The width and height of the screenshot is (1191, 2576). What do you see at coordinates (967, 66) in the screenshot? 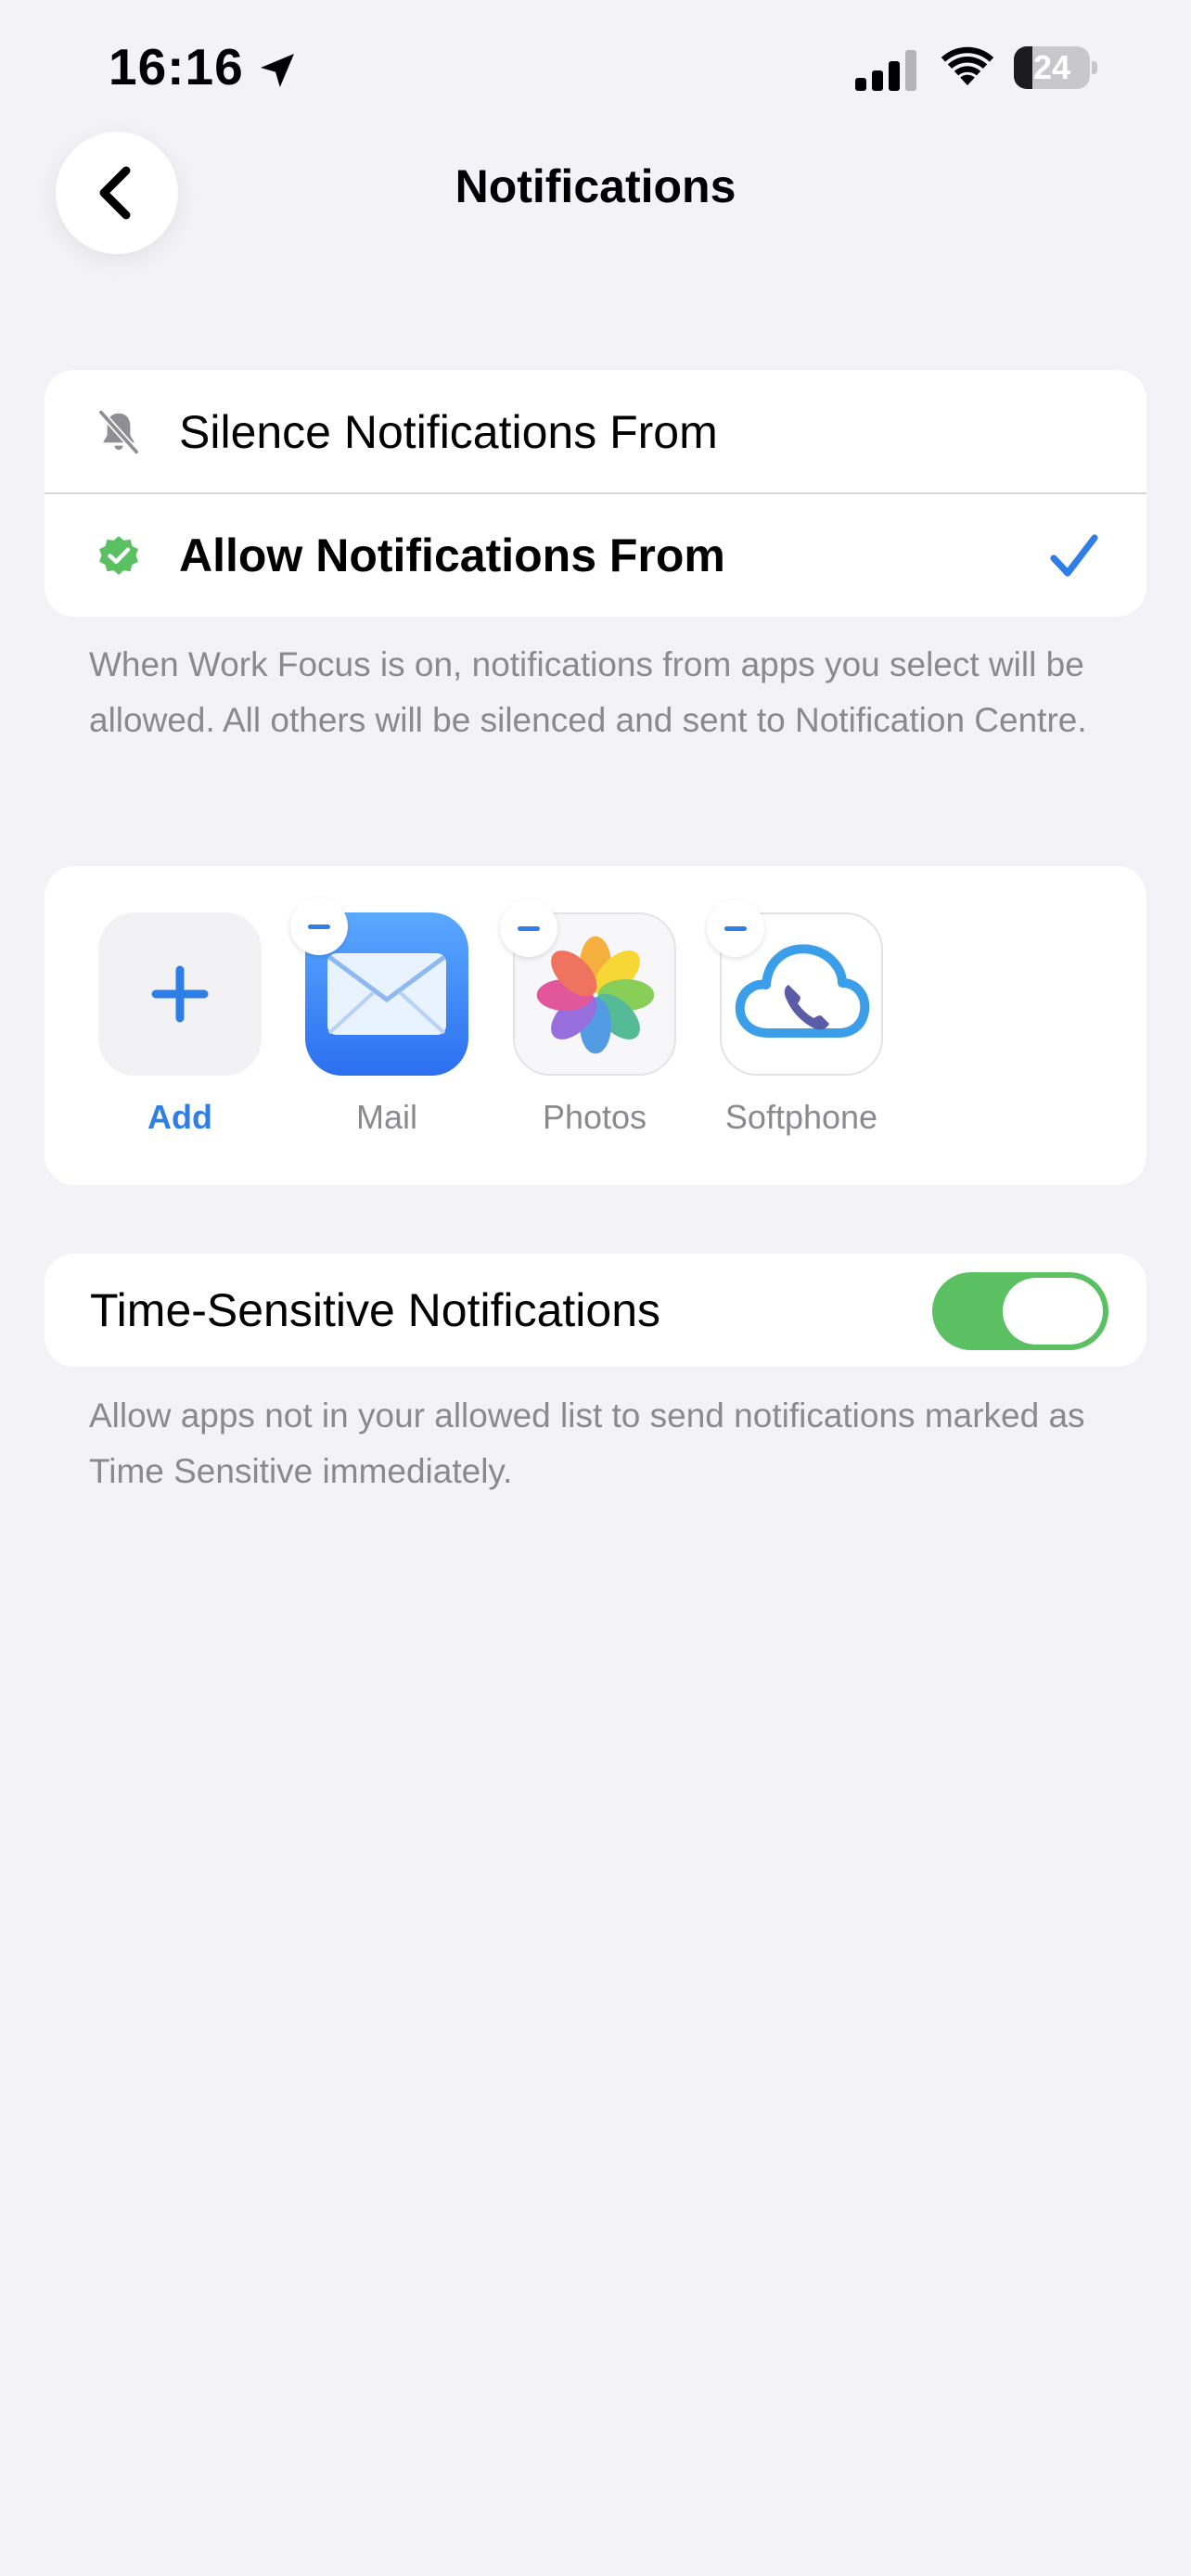
I see `wifi-icon` at bounding box center [967, 66].